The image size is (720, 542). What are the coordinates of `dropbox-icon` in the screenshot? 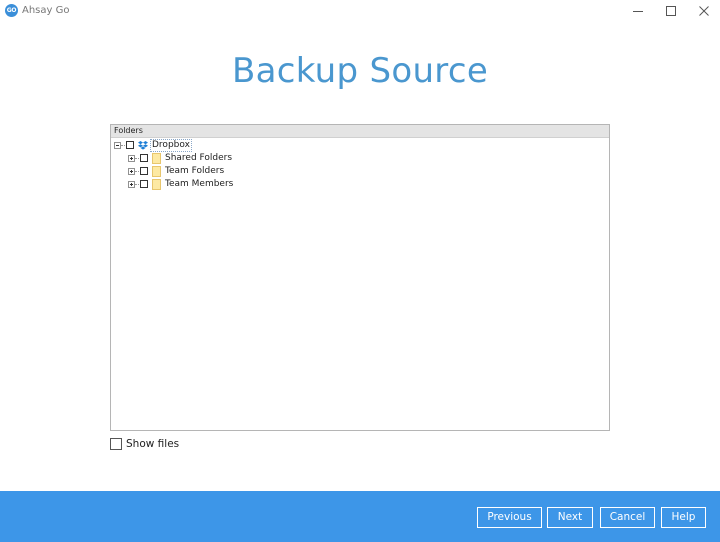 It's located at (143, 145).